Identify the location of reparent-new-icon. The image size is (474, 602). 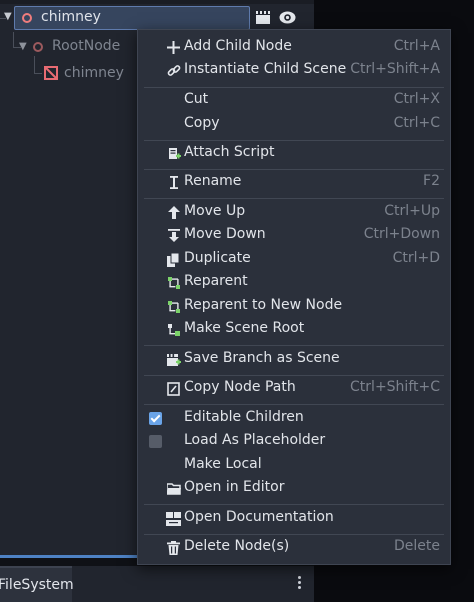
(173, 306).